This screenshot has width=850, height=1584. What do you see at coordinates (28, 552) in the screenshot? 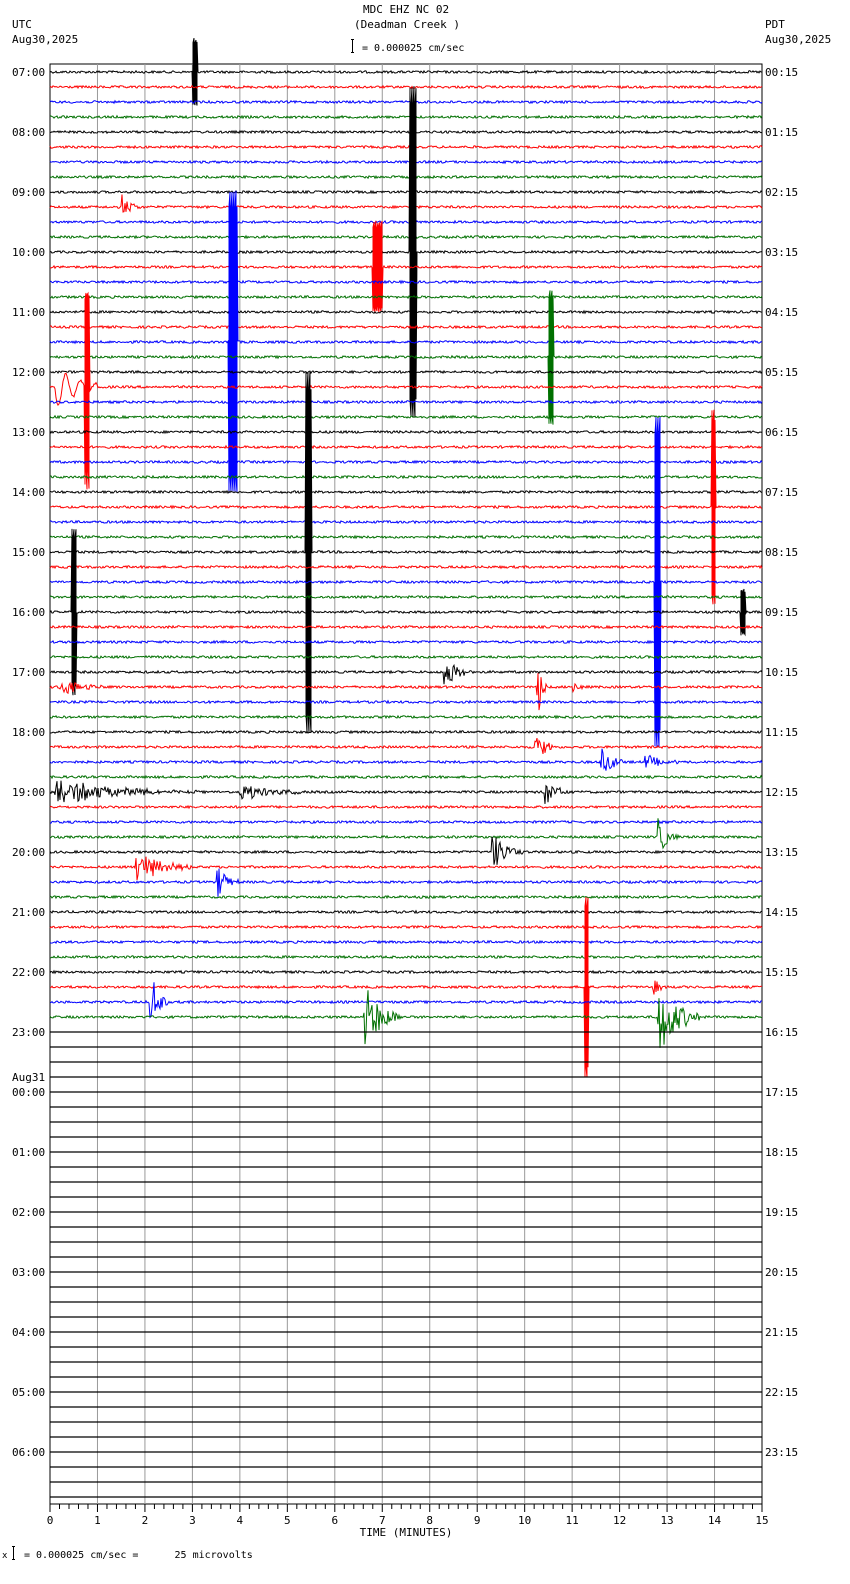
I see `utc-hour-label: 15:00` at bounding box center [28, 552].